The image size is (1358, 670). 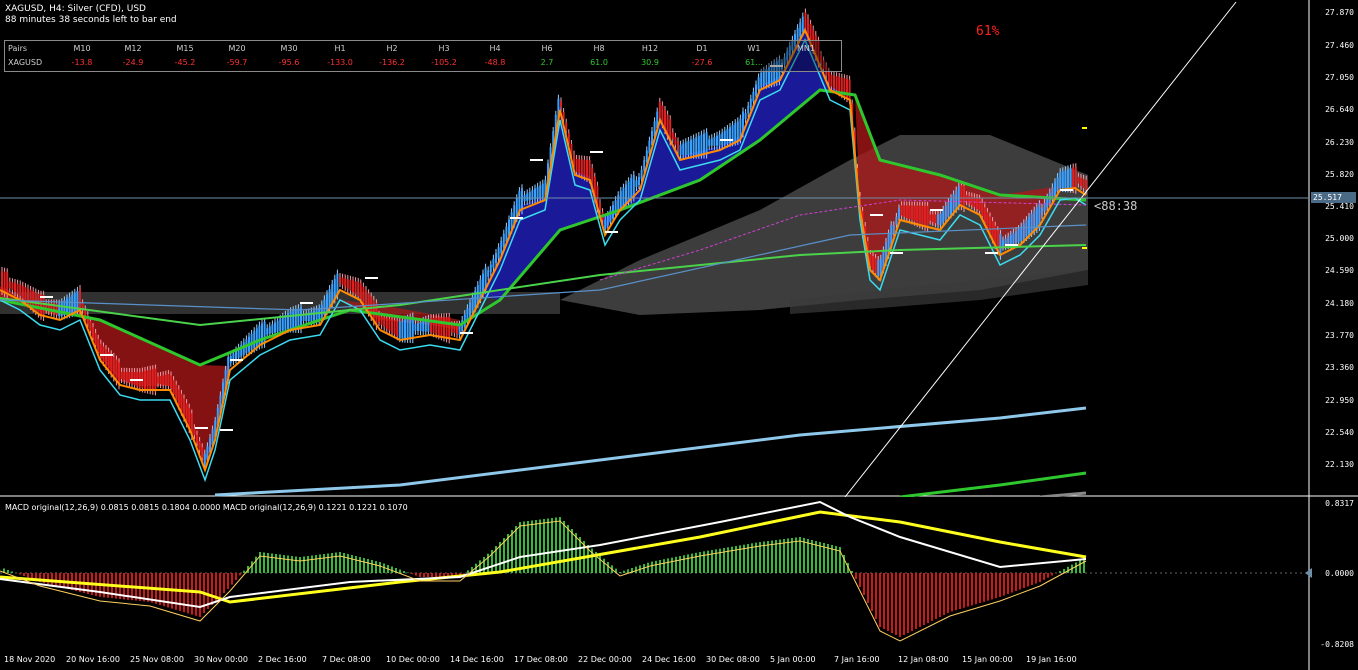 I want to click on time-axis-label: 19 Jan 16:00, so click(x=1051, y=659).